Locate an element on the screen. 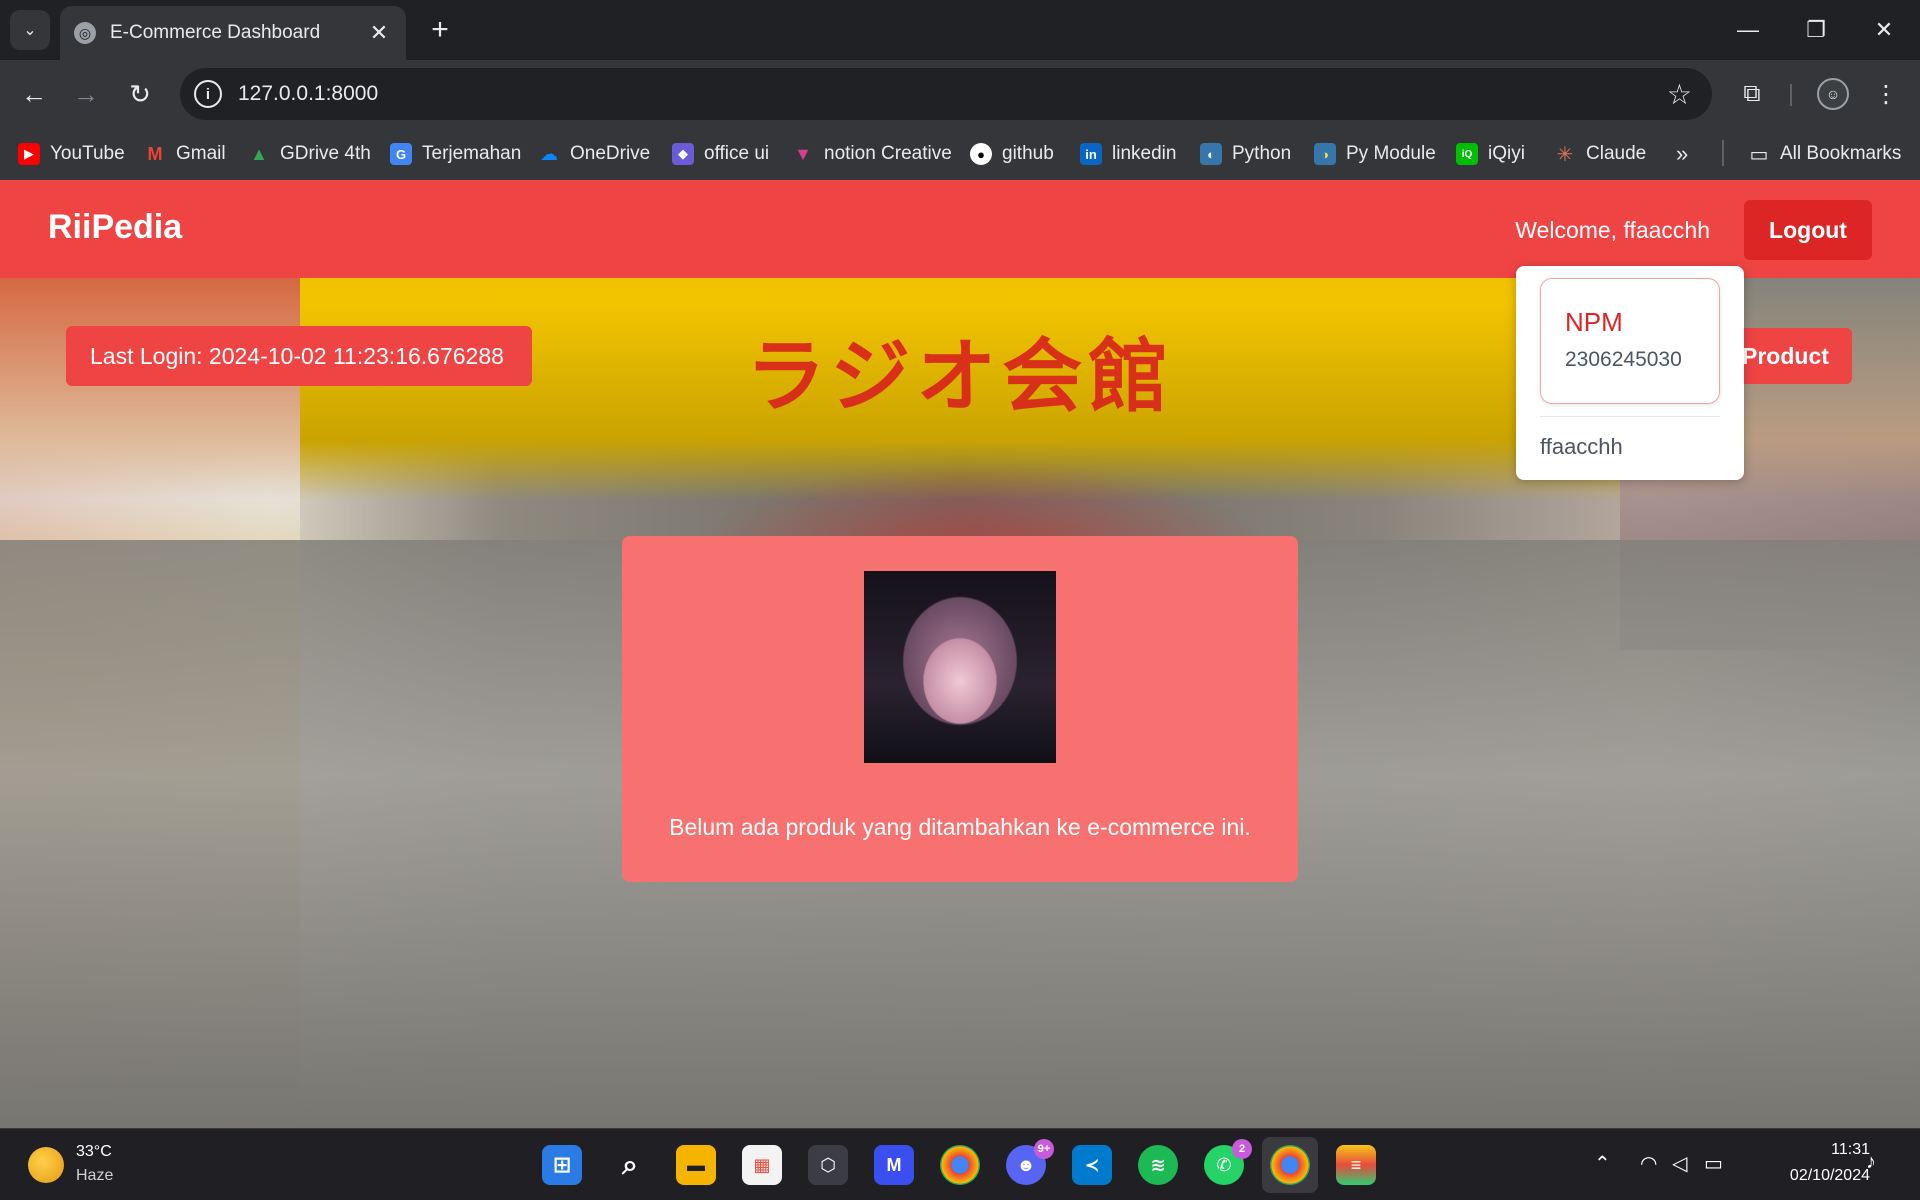  browser-tab-active: ◎ E-Commerce Dashboard ✕ is located at coordinates (233, 33).